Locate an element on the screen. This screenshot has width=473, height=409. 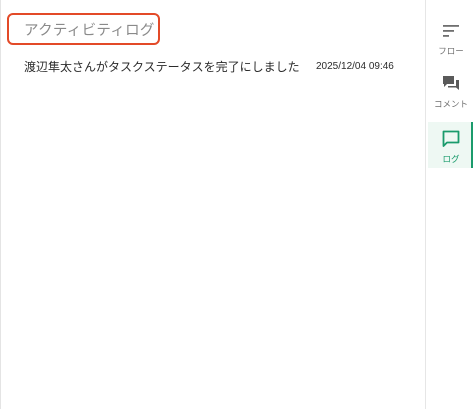
rail-item-flow-label: フロー is located at coordinates (451, 52).